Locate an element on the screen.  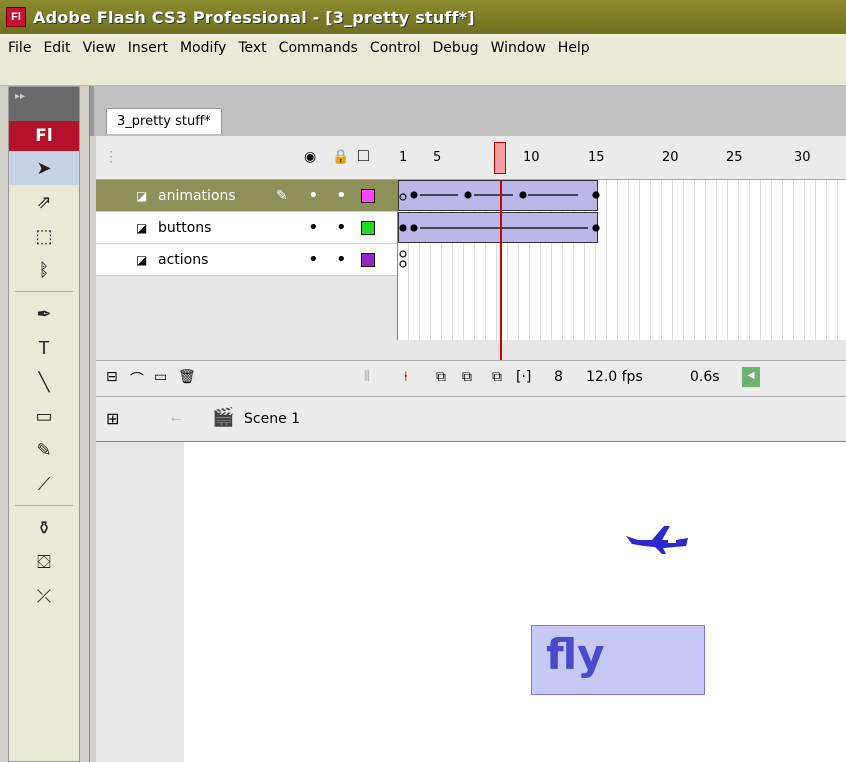
tools-panel: ▸▸ Fl ➤ ⇗ ⬚ ᛔ ✒ T ╲ ▭ ✎ ⟋ ⚱ ⛋ ⤫ is located at coordinates (45, 424).